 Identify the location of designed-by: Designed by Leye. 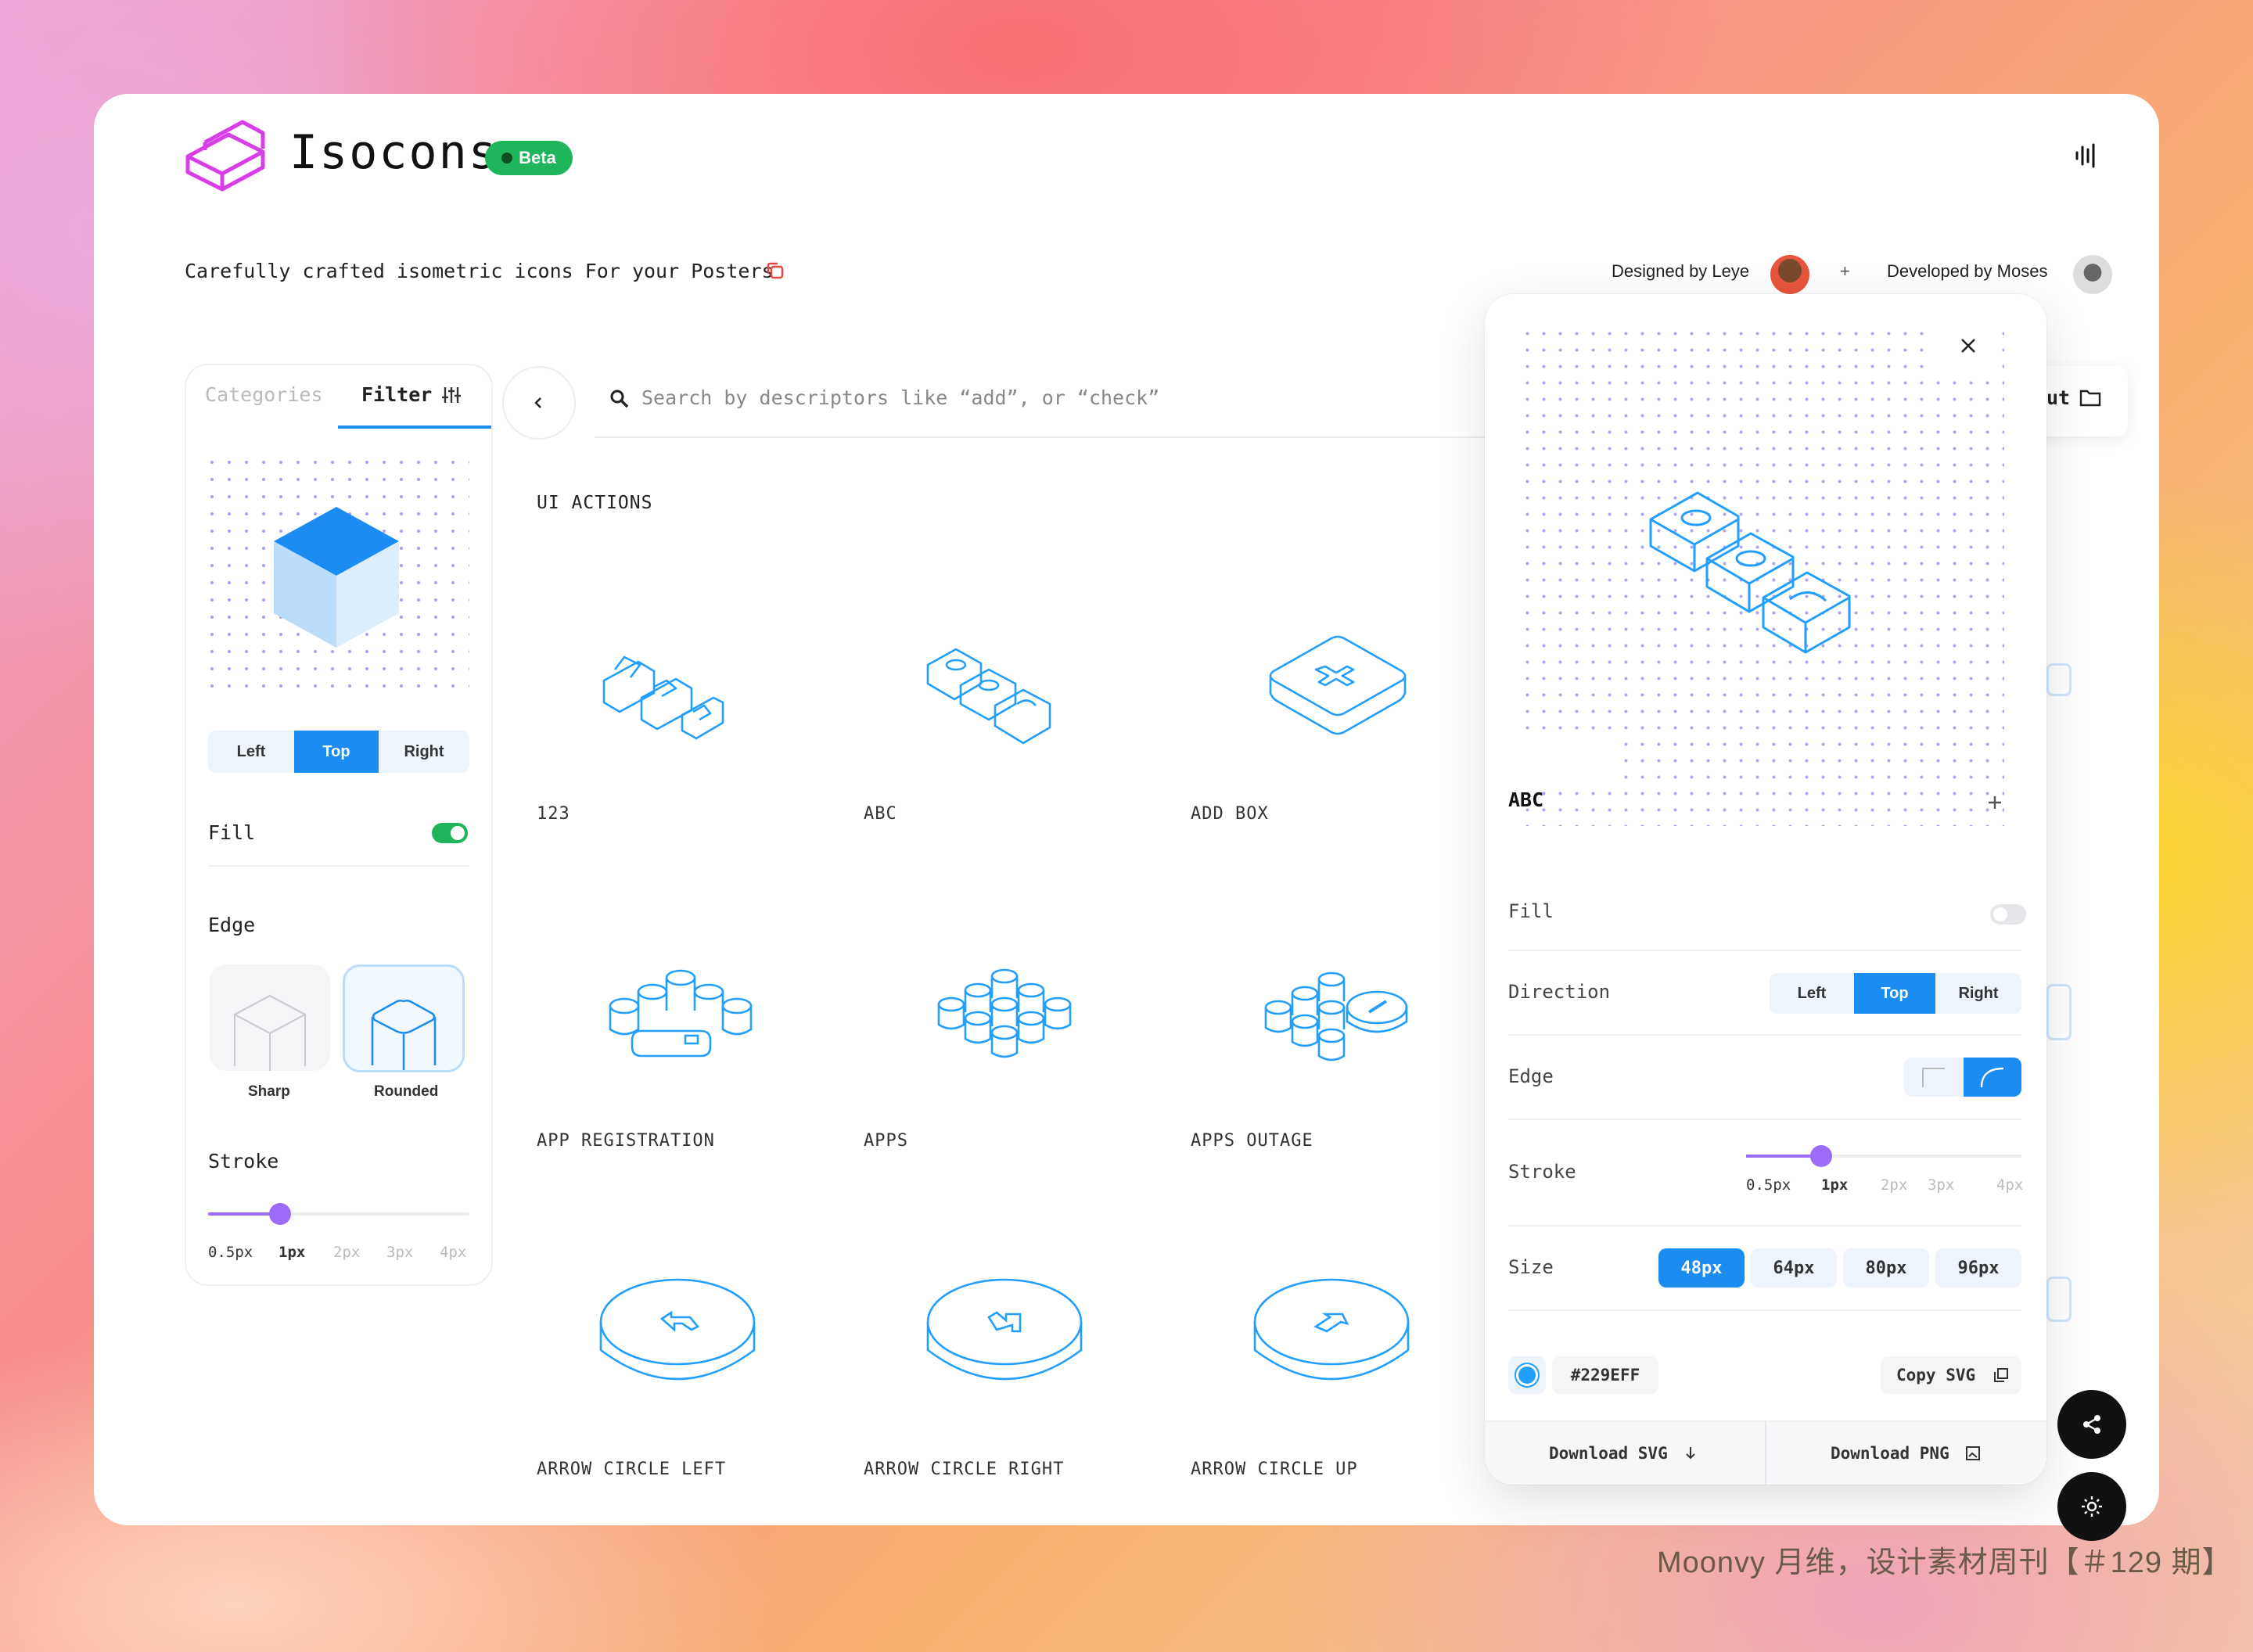
(1680, 272).